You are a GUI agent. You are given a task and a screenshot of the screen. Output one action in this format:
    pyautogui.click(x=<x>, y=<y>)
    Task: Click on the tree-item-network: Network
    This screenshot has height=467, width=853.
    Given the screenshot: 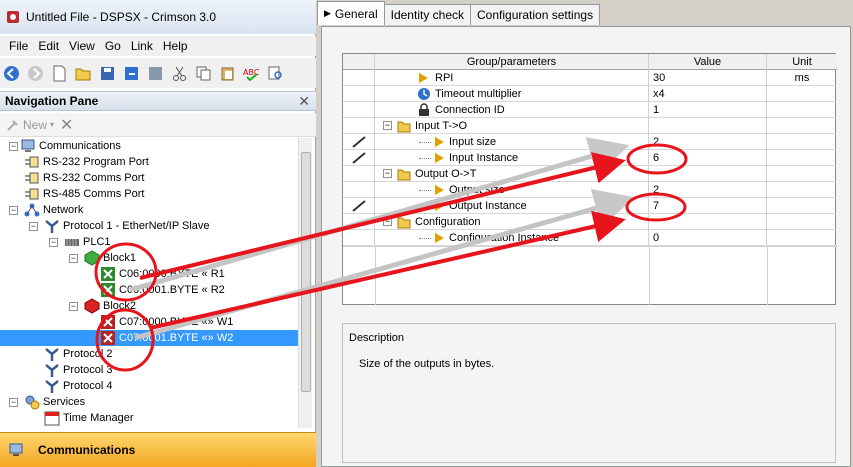 What is the action you would take?
    pyautogui.click(x=53, y=210)
    